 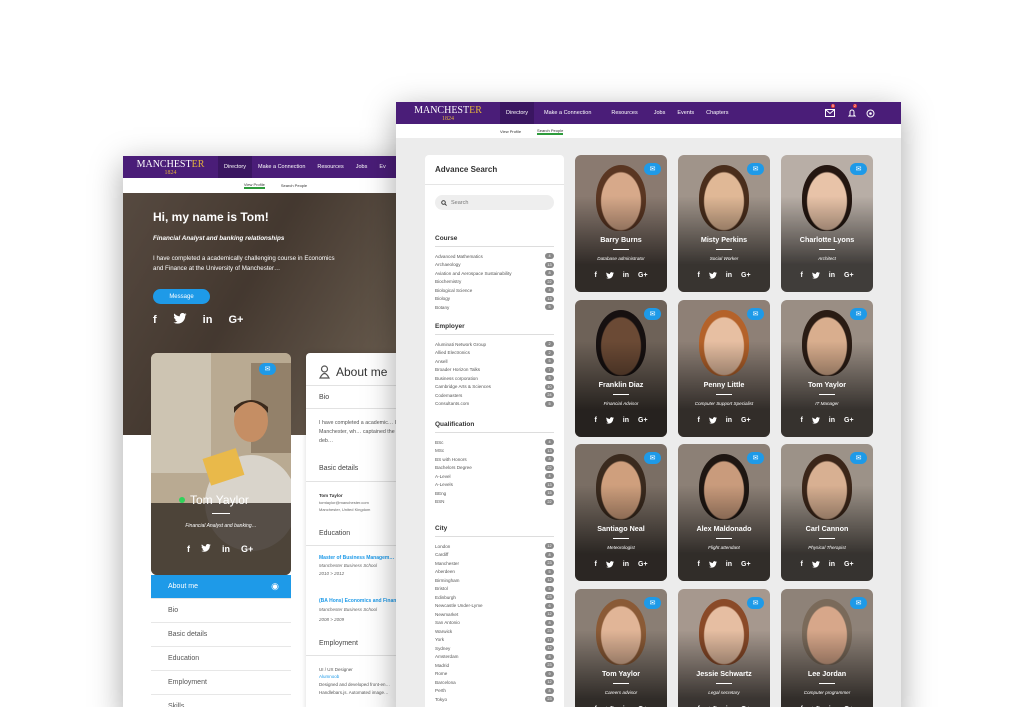 I want to click on person-card: ✉ Barry Burns Database administrator f in G+, so click(x=621, y=223).